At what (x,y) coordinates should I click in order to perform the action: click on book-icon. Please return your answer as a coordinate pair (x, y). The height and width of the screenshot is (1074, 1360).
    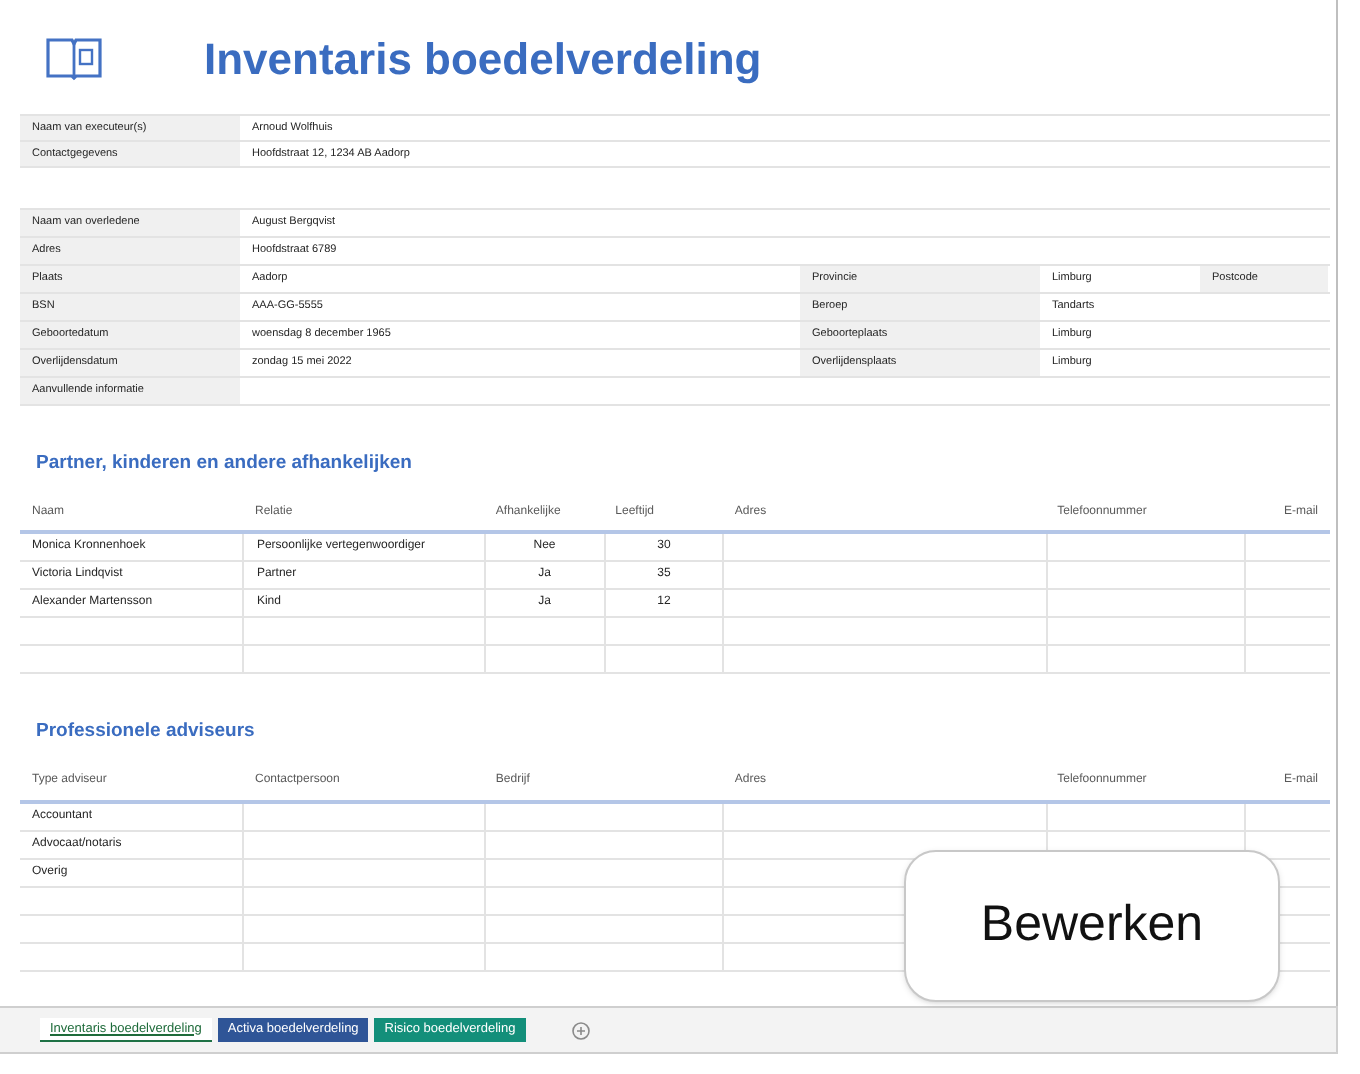
    Looking at the image, I should click on (74, 58).